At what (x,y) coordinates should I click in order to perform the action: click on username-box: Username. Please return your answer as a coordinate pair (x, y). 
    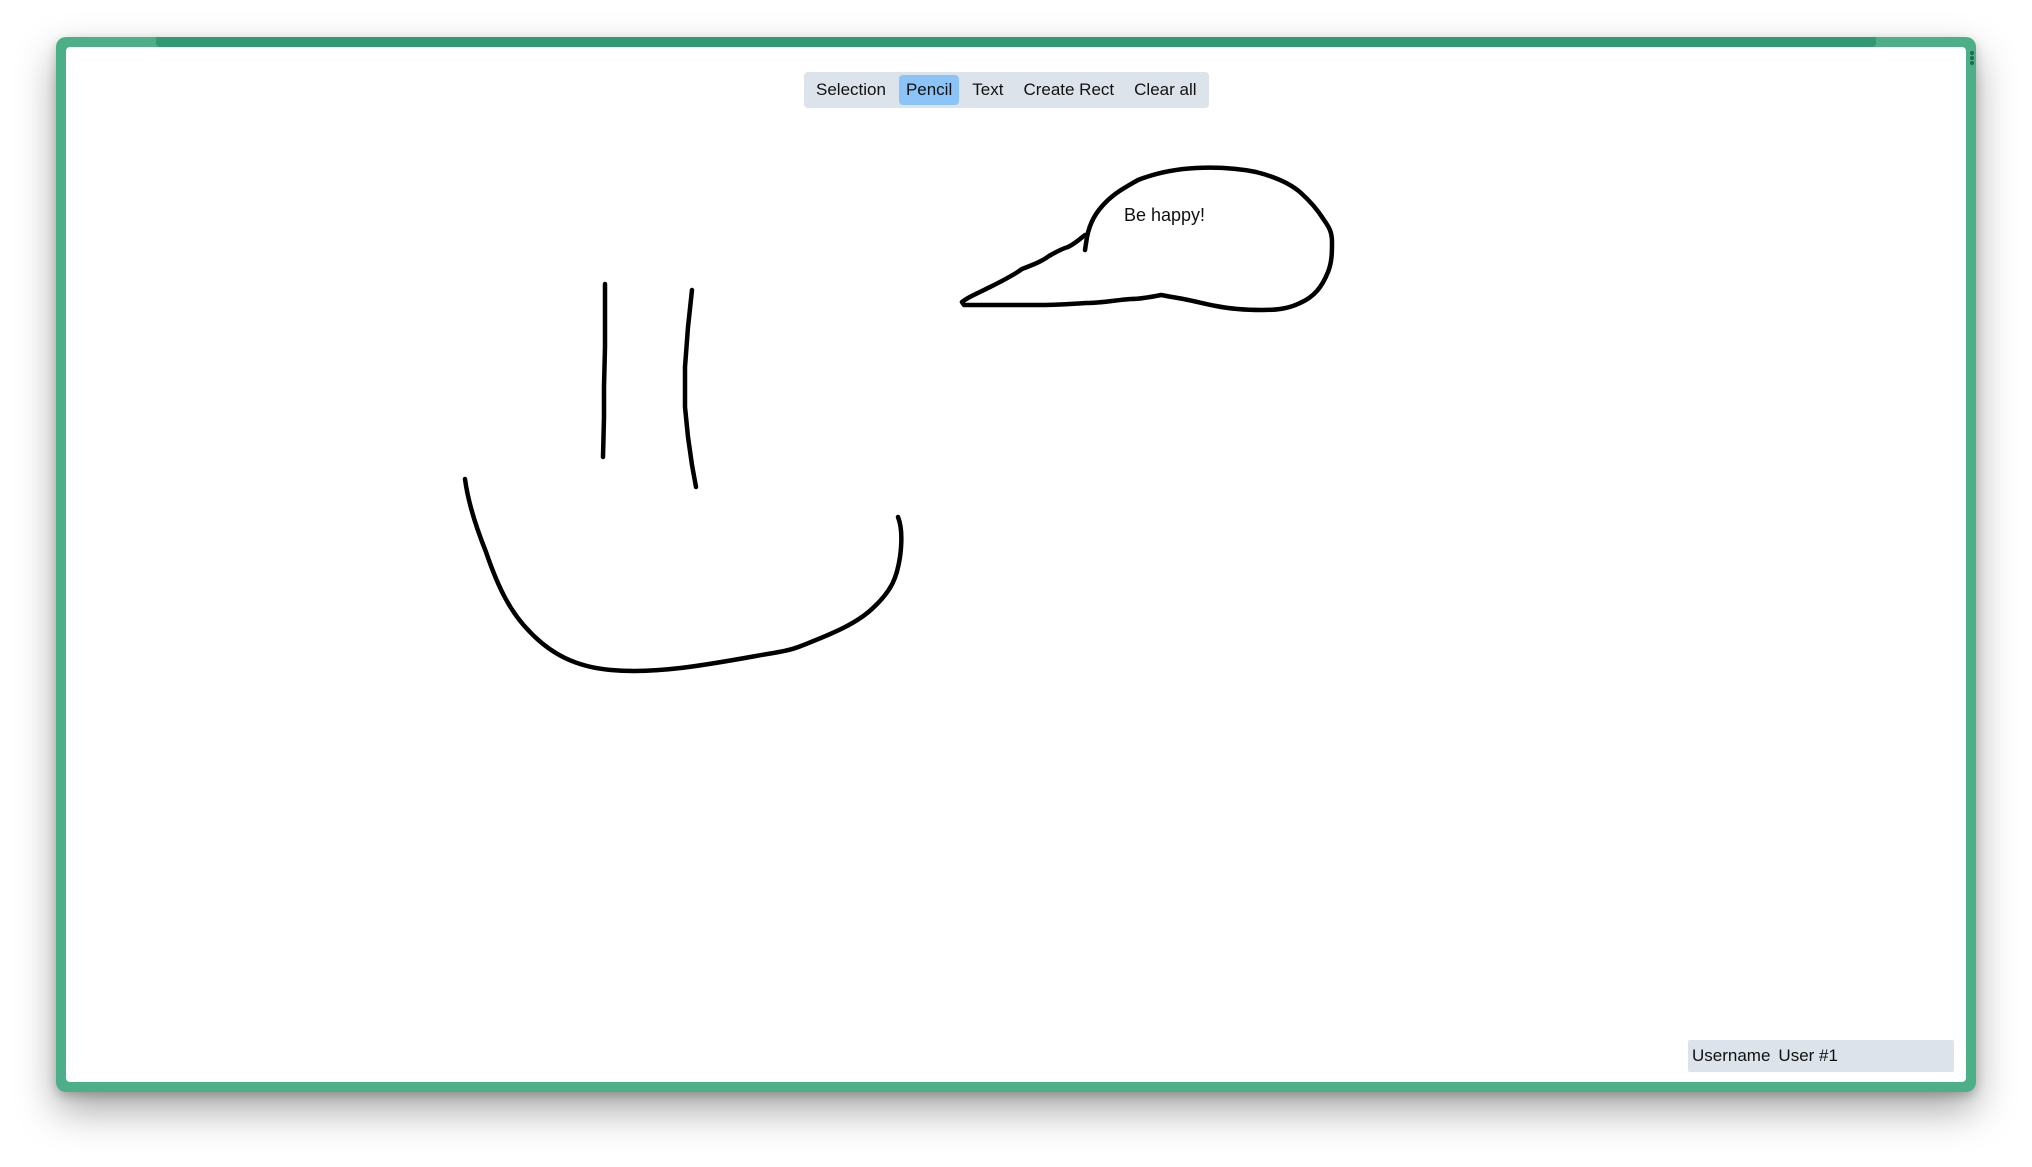
    Looking at the image, I should click on (1821, 1056).